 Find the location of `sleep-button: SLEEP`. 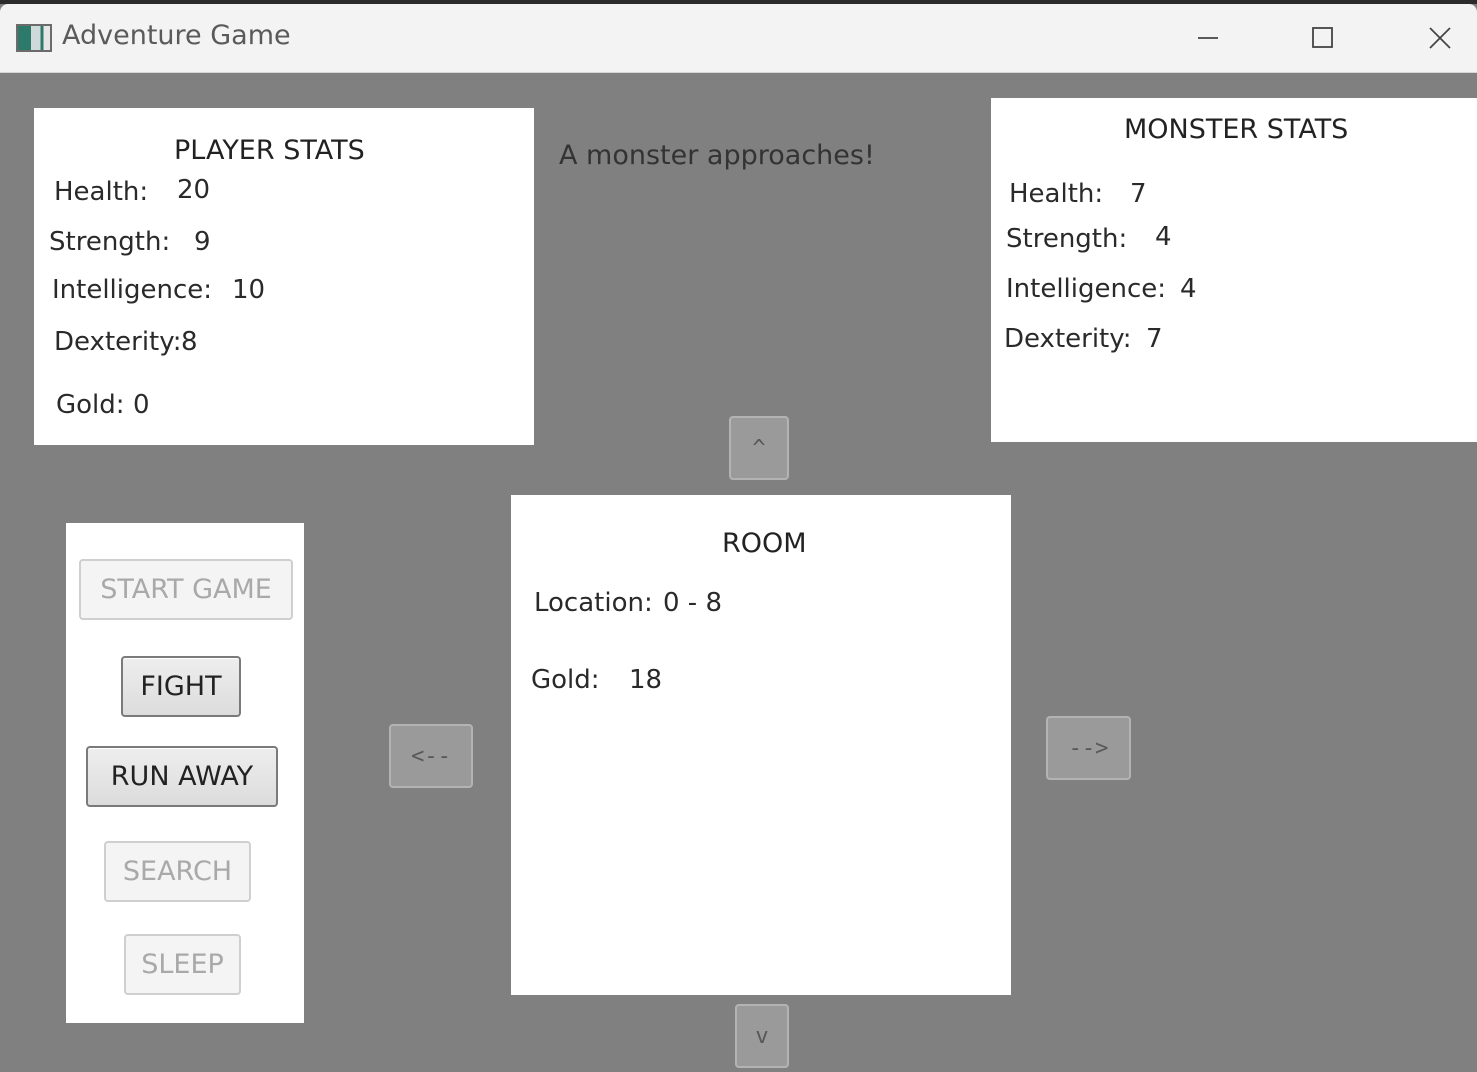

sleep-button: SLEEP is located at coordinates (182, 964).